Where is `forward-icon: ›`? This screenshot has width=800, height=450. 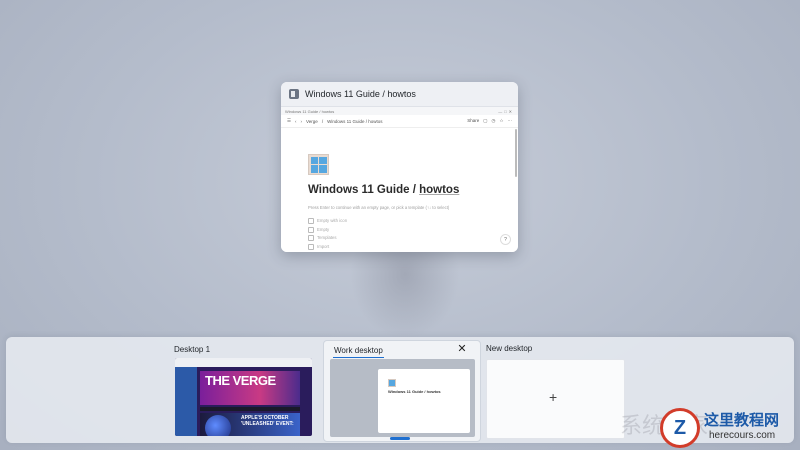
forward-icon: › is located at coordinates (301, 121).